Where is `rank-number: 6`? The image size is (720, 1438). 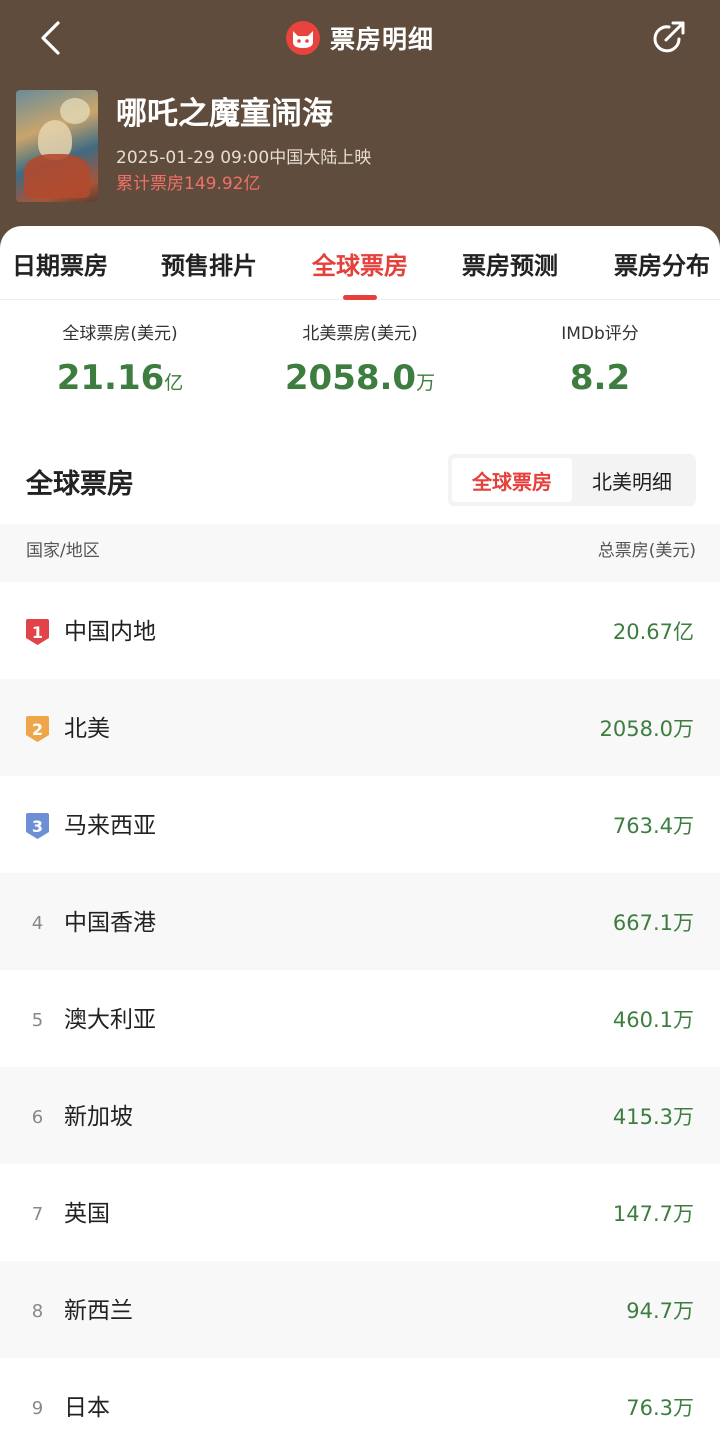 rank-number: 6 is located at coordinates (37, 1117).